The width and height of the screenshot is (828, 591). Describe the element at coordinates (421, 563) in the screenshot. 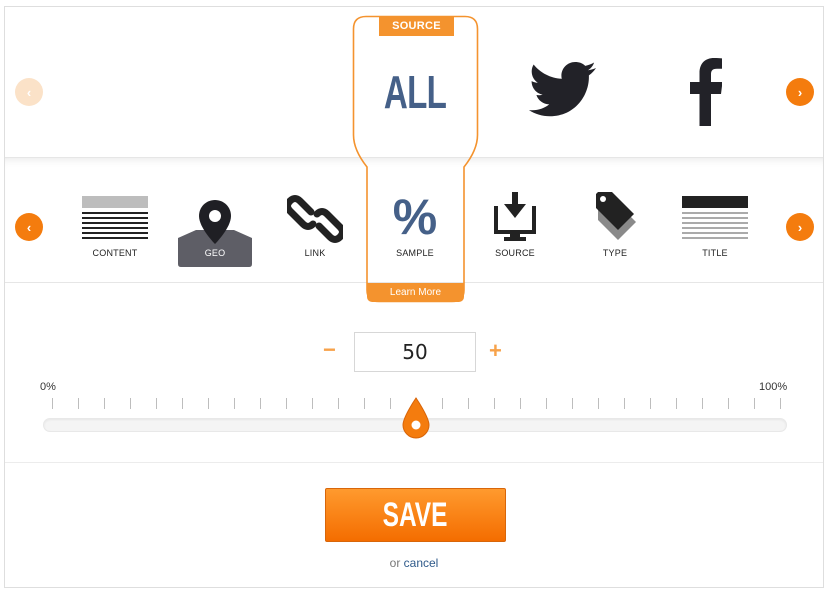

I see `cancel-link: cancel` at that location.